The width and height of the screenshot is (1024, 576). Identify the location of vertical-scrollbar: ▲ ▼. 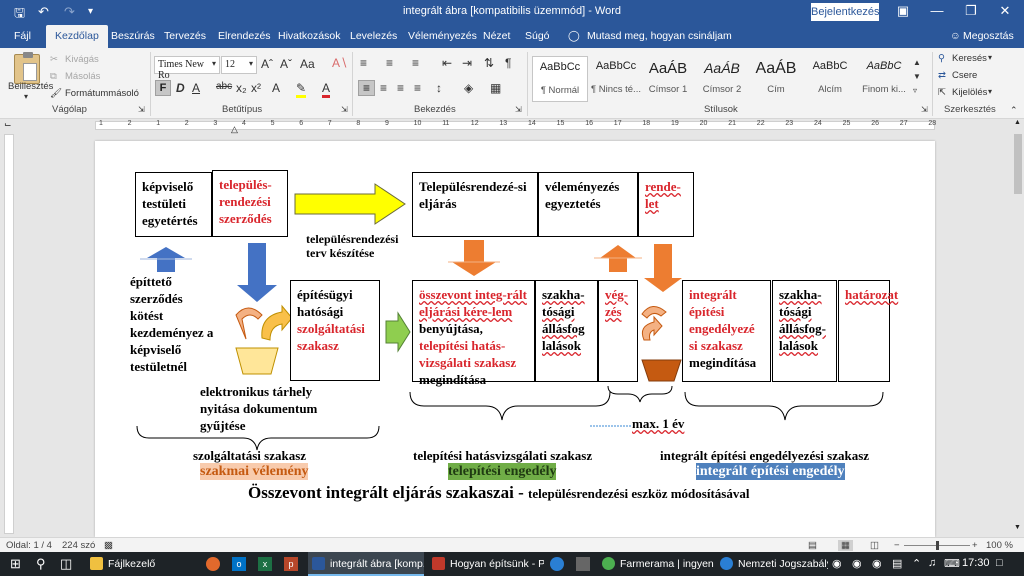
(1018, 328).